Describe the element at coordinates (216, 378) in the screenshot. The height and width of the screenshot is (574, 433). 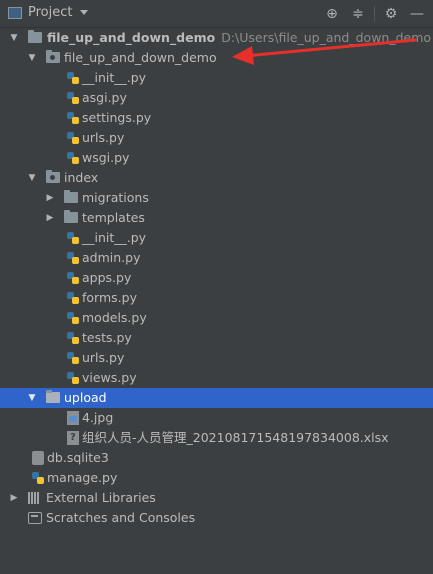
I see `tree-row-file: views.py` at that location.